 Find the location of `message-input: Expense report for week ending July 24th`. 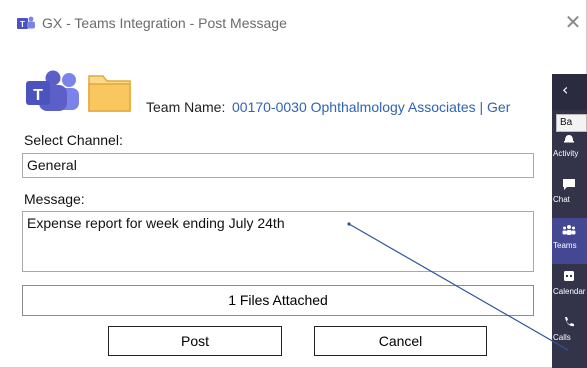

message-input: Expense report for week ending July 24th is located at coordinates (278, 241).